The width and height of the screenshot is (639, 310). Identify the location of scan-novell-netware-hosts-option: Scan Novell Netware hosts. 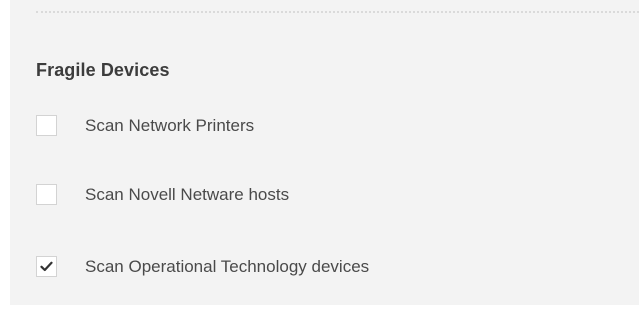
(162, 194).